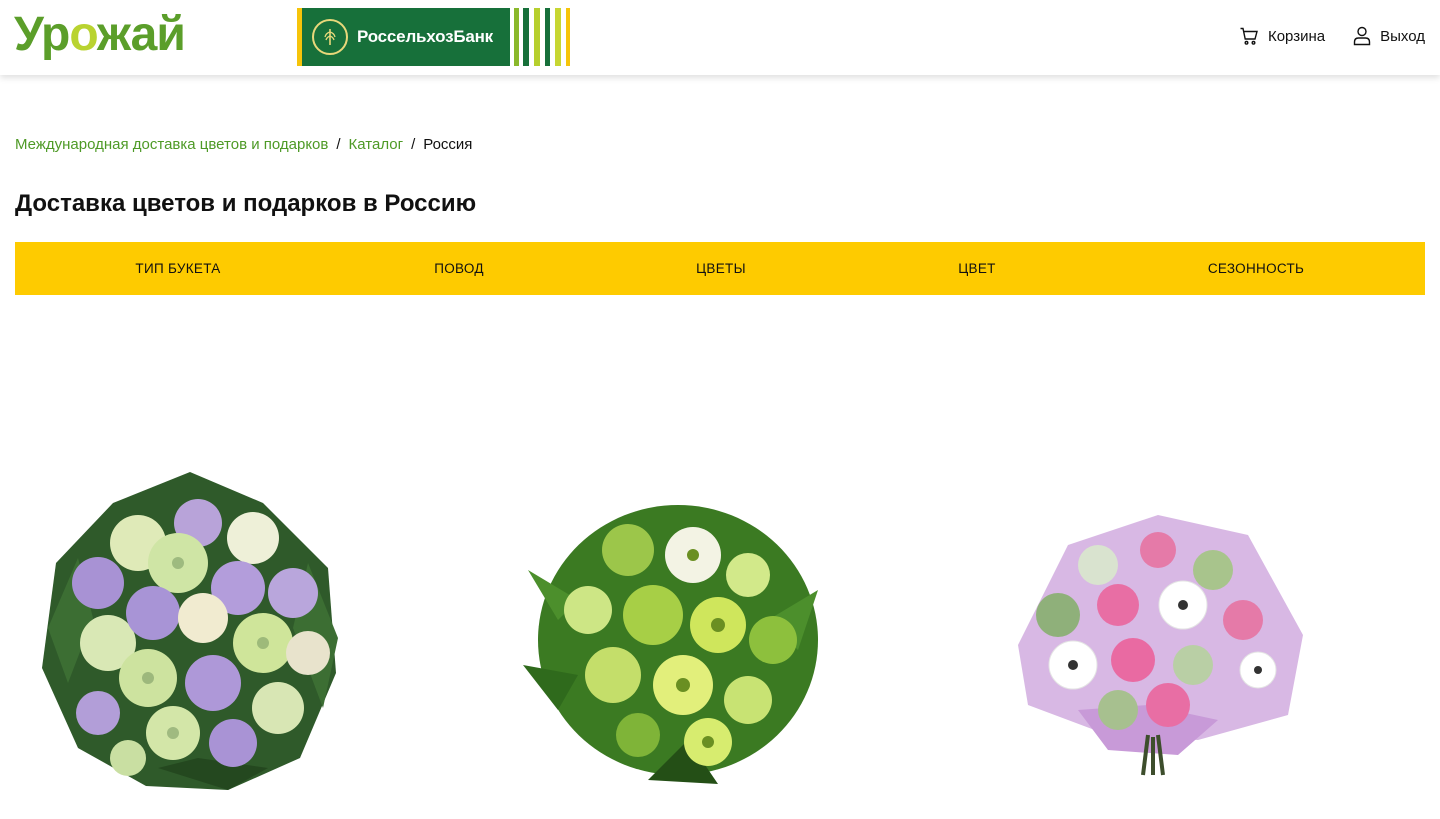 Image resolution: width=1440 pixels, height=819 pixels. What do you see at coordinates (459, 268) in the screenshot?
I see `filter-occasion: ПОВОД` at bounding box center [459, 268].